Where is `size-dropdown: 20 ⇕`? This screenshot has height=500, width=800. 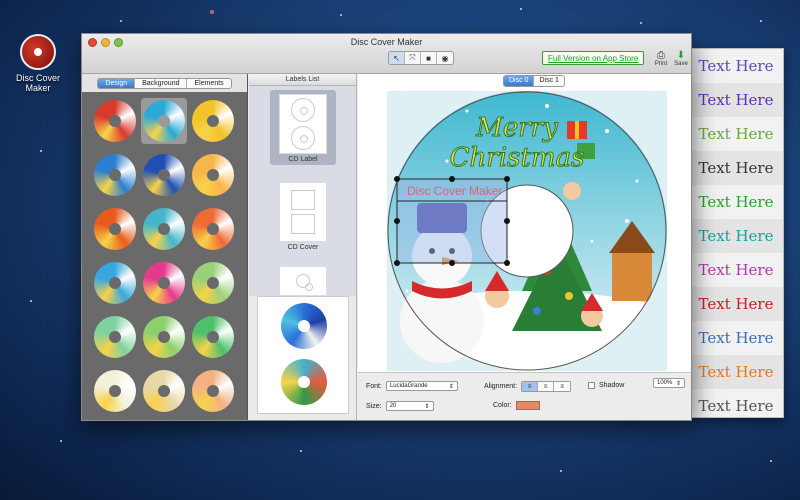 size-dropdown: 20 ⇕ is located at coordinates (409, 406).